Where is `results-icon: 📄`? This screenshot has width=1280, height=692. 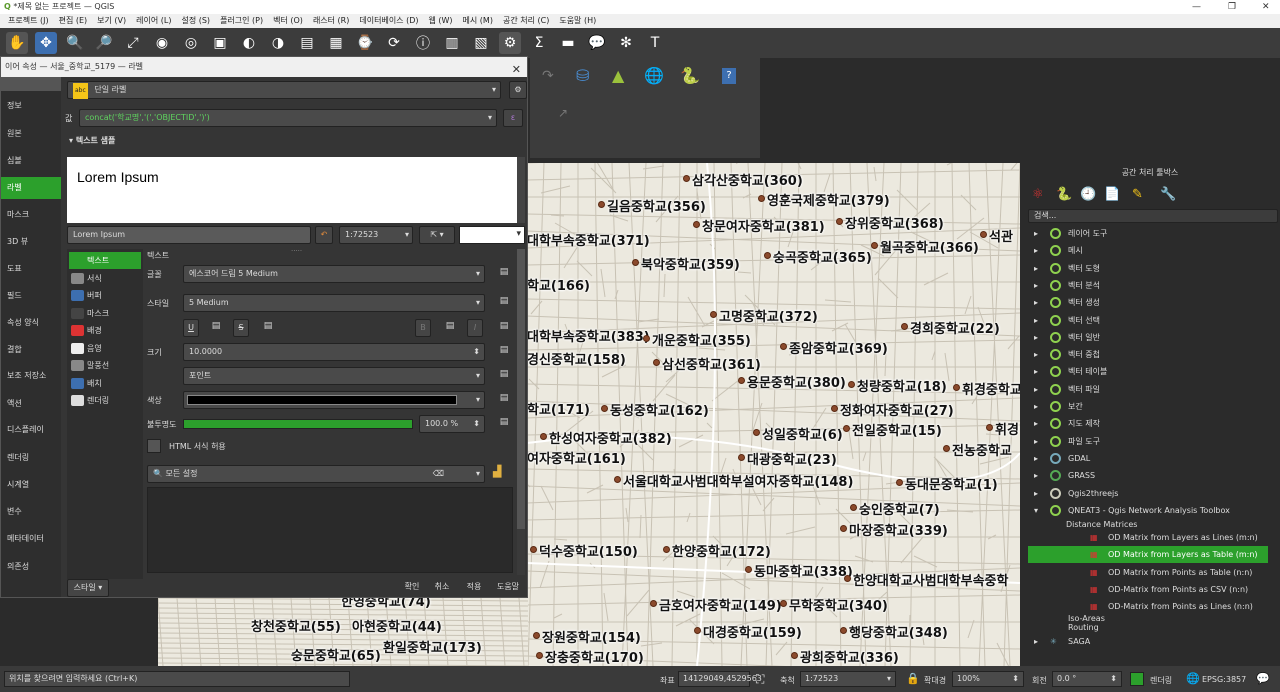
results-icon: 📄 is located at coordinates (1112, 194).